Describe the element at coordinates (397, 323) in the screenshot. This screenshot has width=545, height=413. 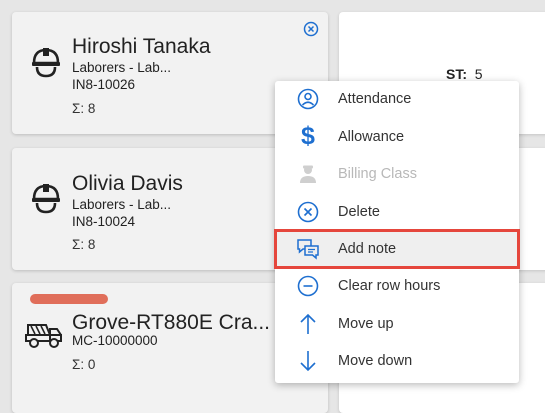
I see `menu-item-move-up: Move up` at that location.